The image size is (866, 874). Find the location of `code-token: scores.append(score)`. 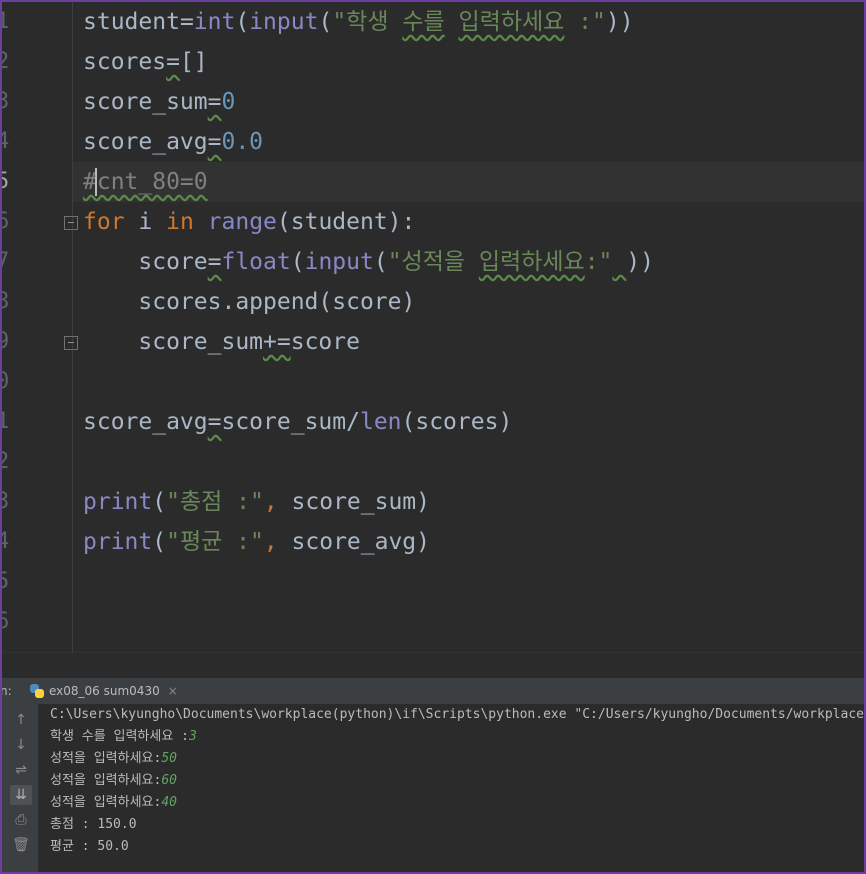

code-token: scores.append(score) is located at coordinates (249, 302).